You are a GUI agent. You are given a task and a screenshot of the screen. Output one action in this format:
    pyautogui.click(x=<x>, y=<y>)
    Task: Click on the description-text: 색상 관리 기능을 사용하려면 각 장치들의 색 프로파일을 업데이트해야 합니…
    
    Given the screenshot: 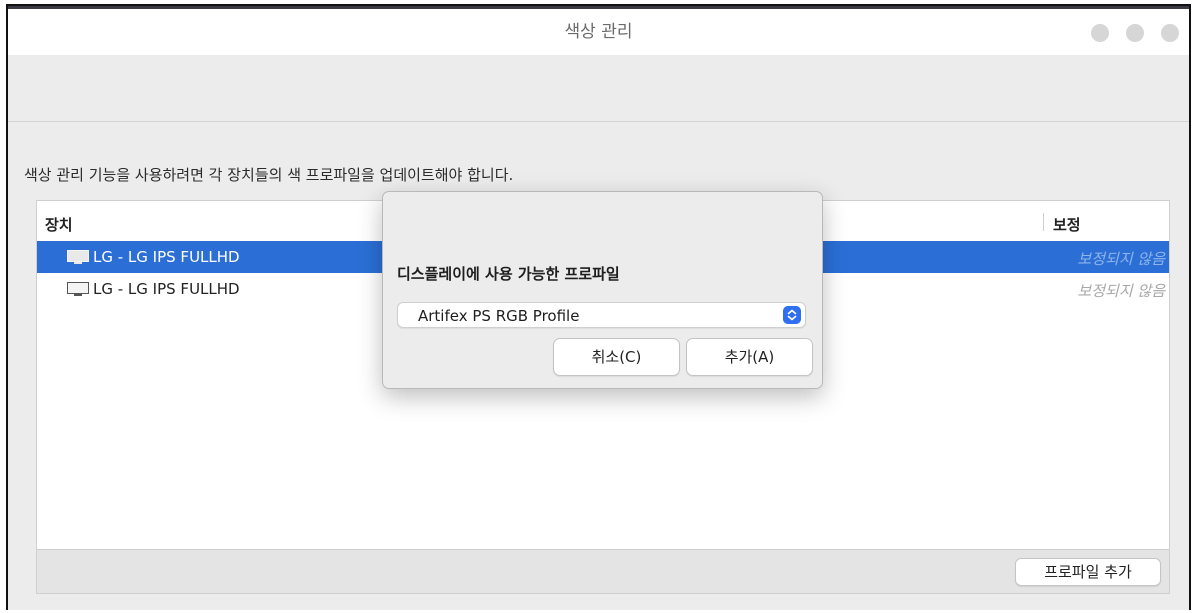 What is the action you would take?
    pyautogui.click(x=269, y=175)
    